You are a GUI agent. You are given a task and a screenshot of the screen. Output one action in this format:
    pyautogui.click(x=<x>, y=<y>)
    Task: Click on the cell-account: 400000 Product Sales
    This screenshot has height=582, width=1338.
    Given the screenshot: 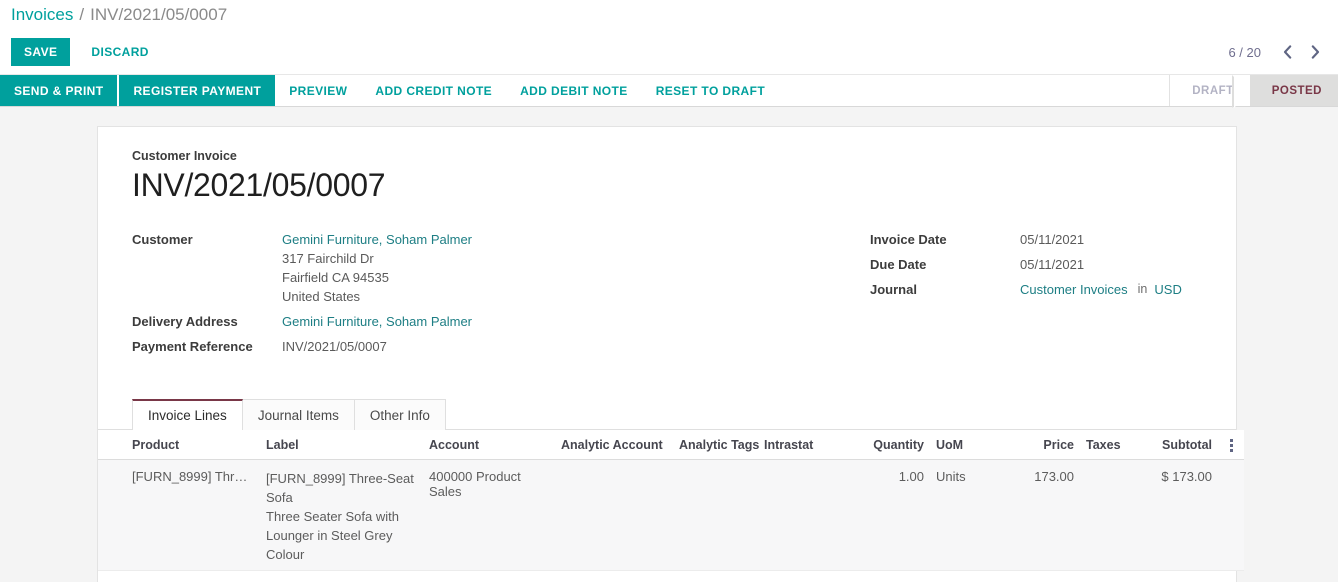 What is the action you would take?
    pyautogui.click(x=489, y=515)
    